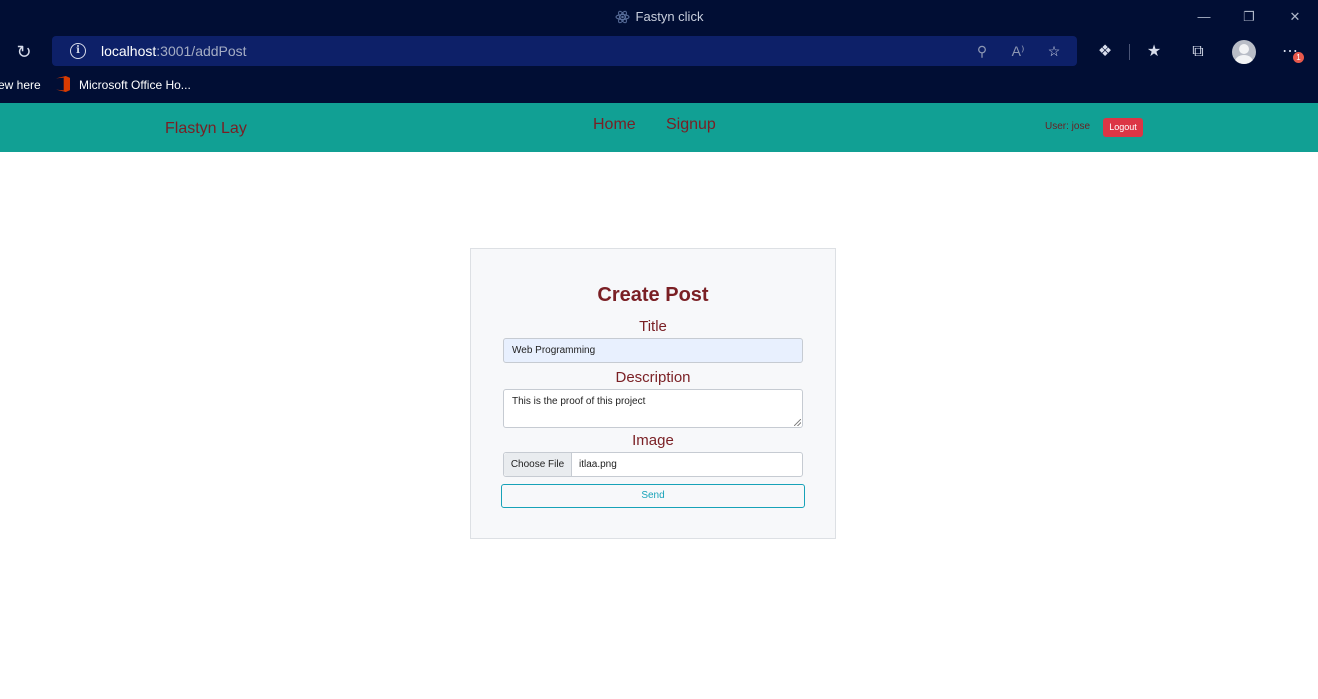  What do you see at coordinates (614, 125) in the screenshot?
I see `nav-link-home: Home` at bounding box center [614, 125].